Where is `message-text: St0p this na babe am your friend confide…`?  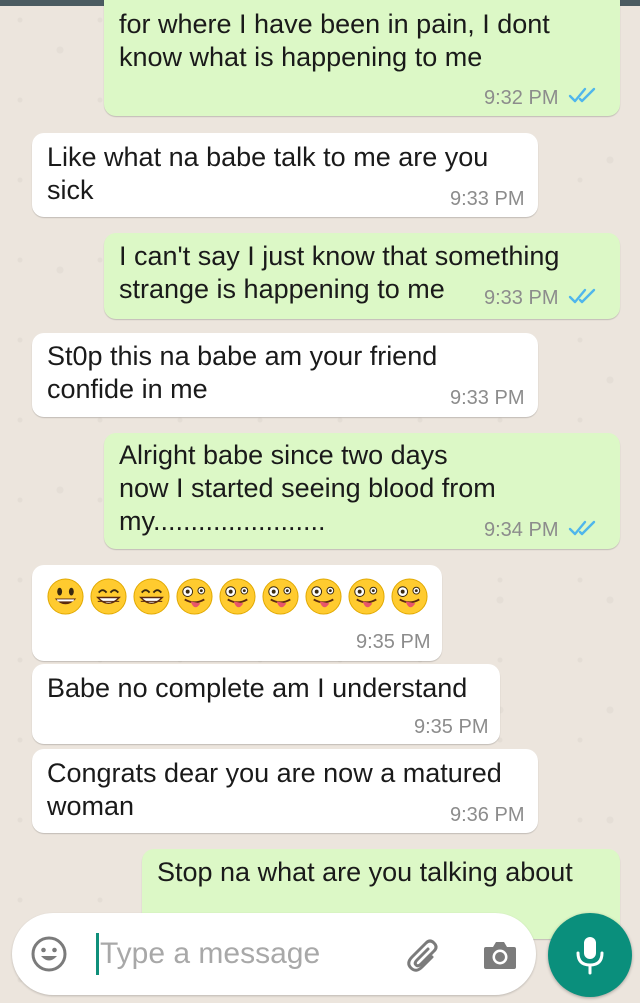
message-text: St0p this na babe am your friend confide… is located at coordinates (242, 372).